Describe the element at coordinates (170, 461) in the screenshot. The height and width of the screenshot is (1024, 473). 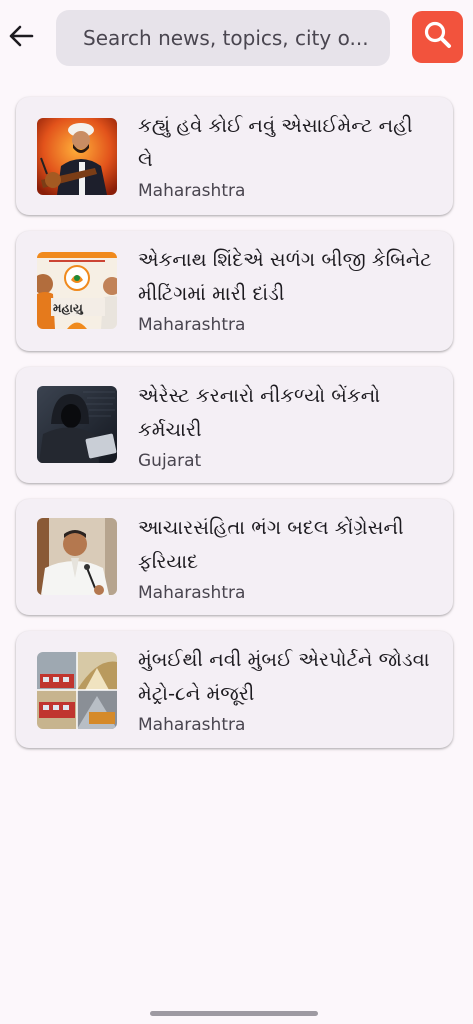
I see `news-region: Gujarat` at that location.